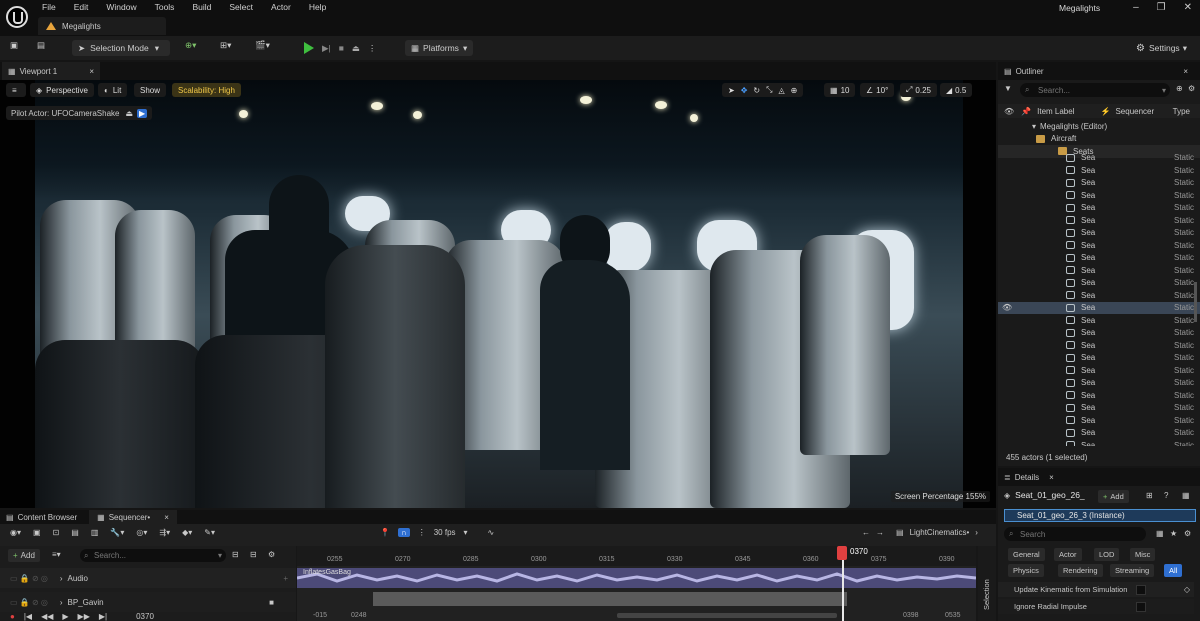 The height and width of the screenshot is (621, 1200). What do you see at coordinates (206, 90) in the screenshot?
I see `scalability-badge: Scalability: High` at bounding box center [206, 90].